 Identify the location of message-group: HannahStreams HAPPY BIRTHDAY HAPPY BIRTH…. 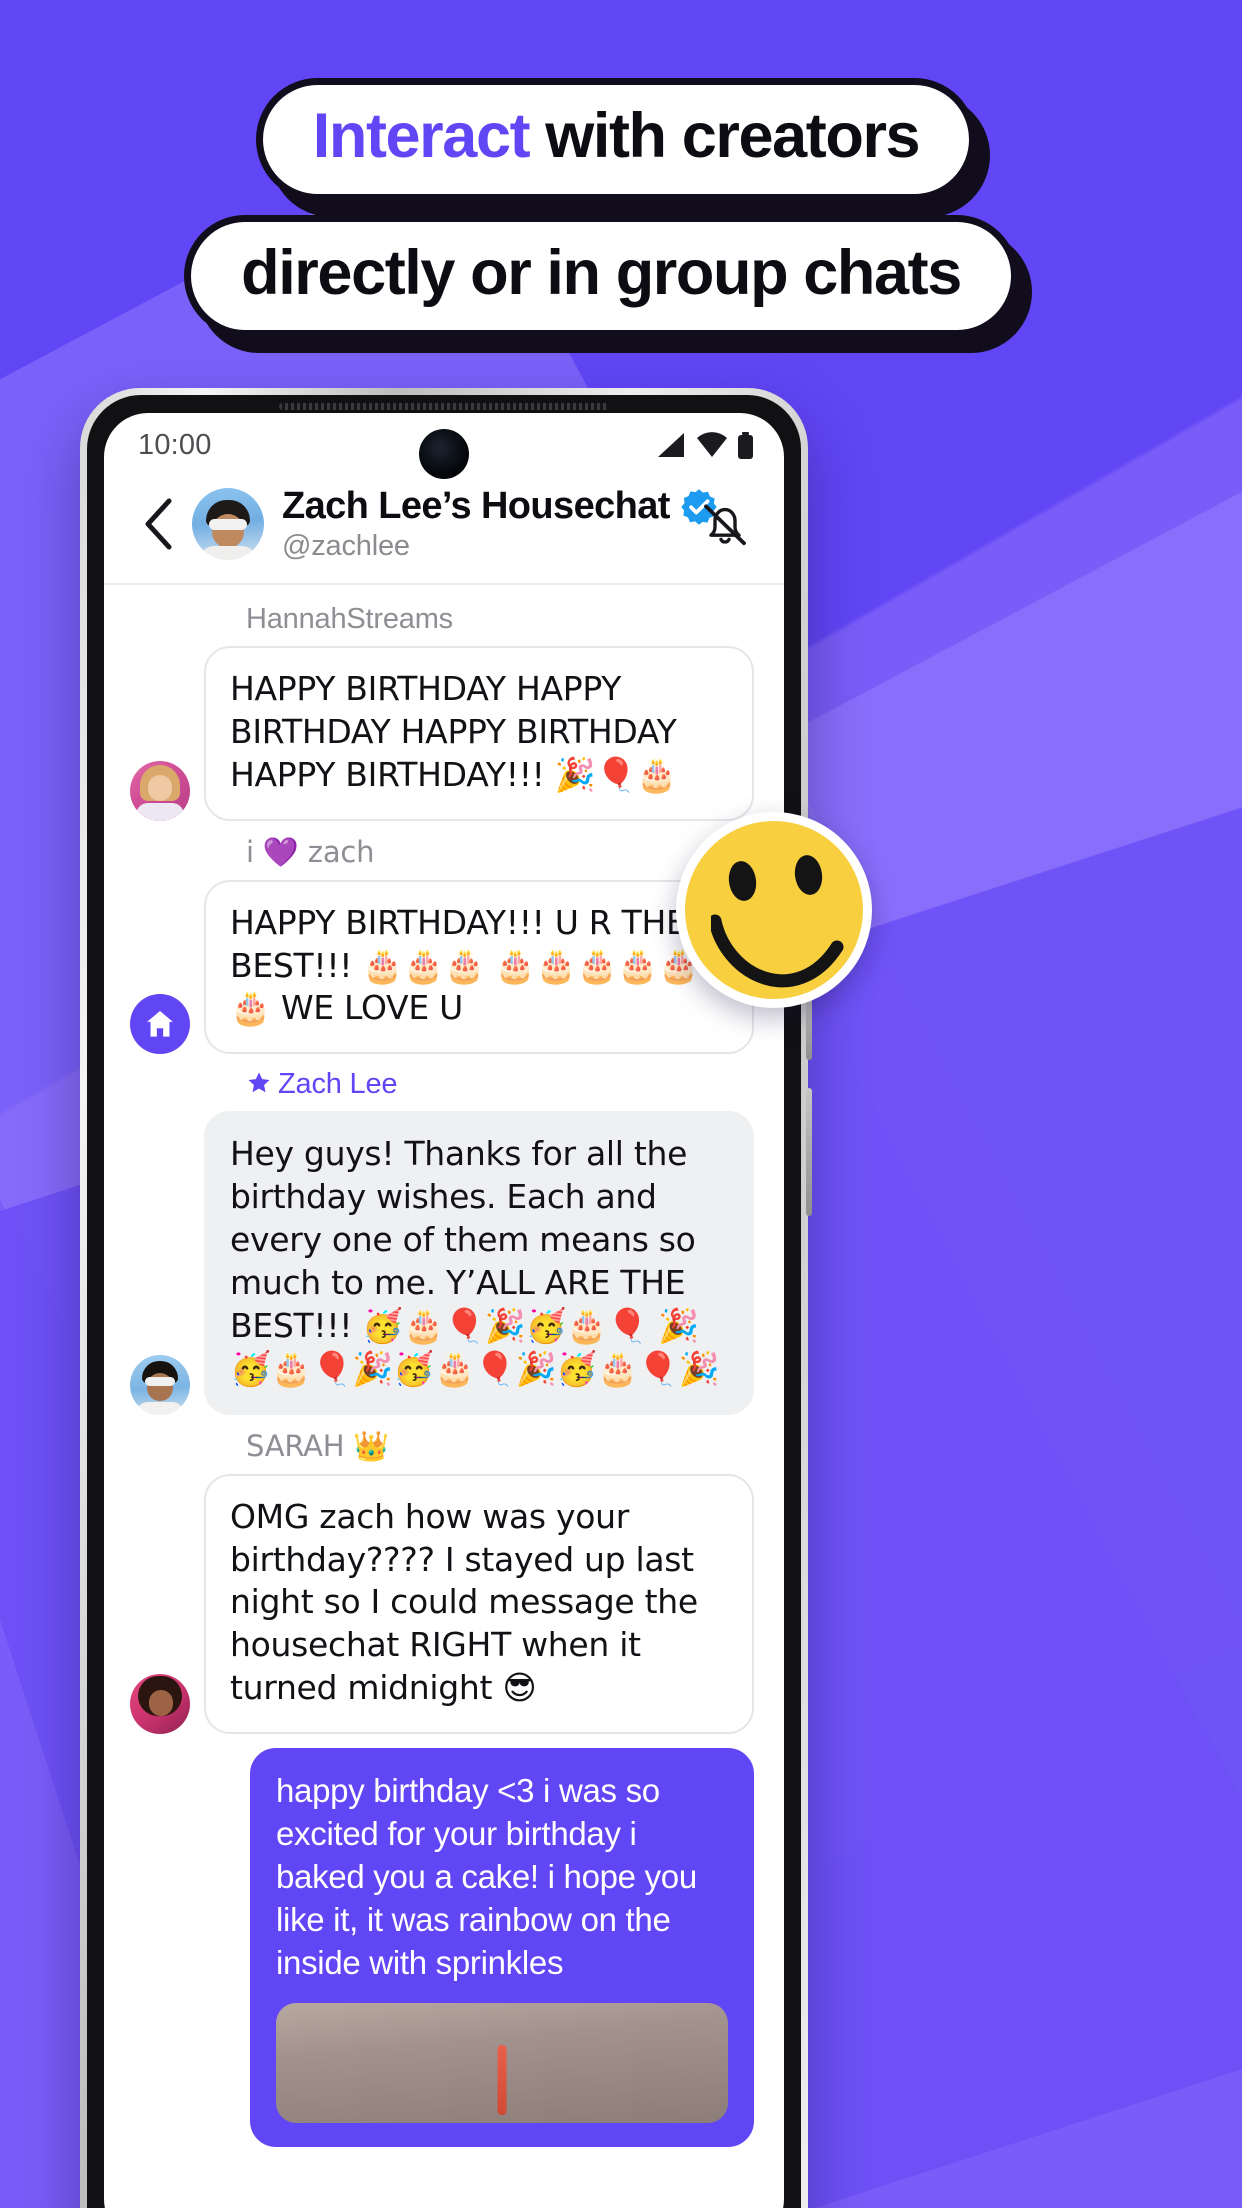
(444, 712).